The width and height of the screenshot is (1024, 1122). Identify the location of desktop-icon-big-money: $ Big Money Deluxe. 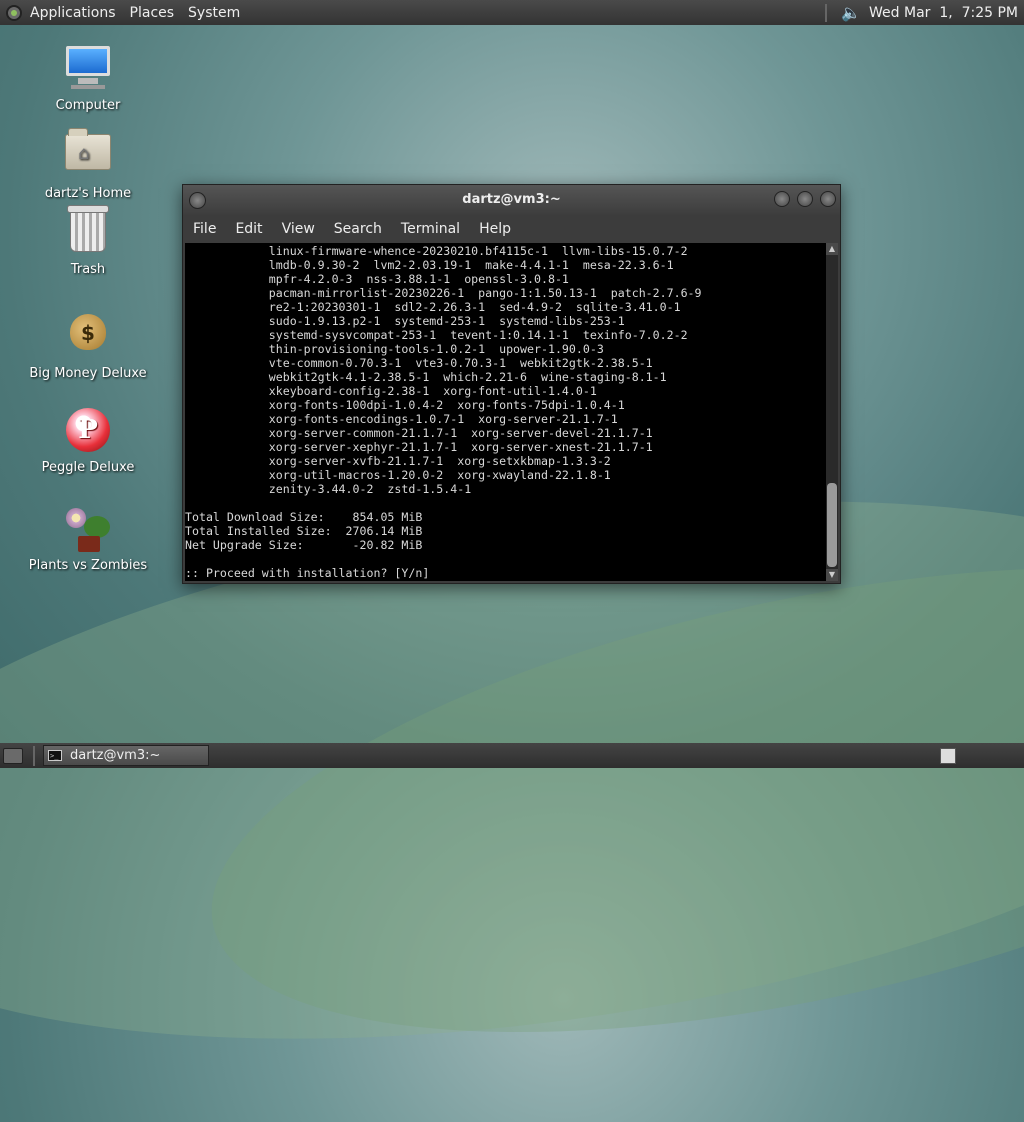
(88, 343).